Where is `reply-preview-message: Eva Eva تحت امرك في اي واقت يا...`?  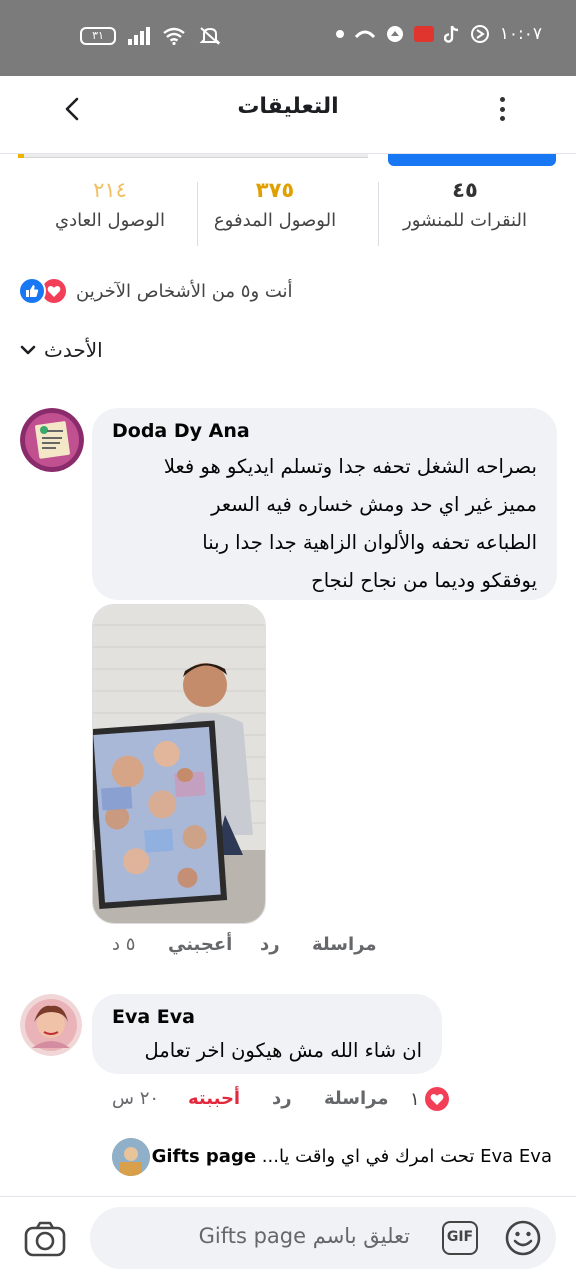 reply-preview-message: Eva Eva تحت امرك في اي واقت يا... is located at coordinates (406, 1156).